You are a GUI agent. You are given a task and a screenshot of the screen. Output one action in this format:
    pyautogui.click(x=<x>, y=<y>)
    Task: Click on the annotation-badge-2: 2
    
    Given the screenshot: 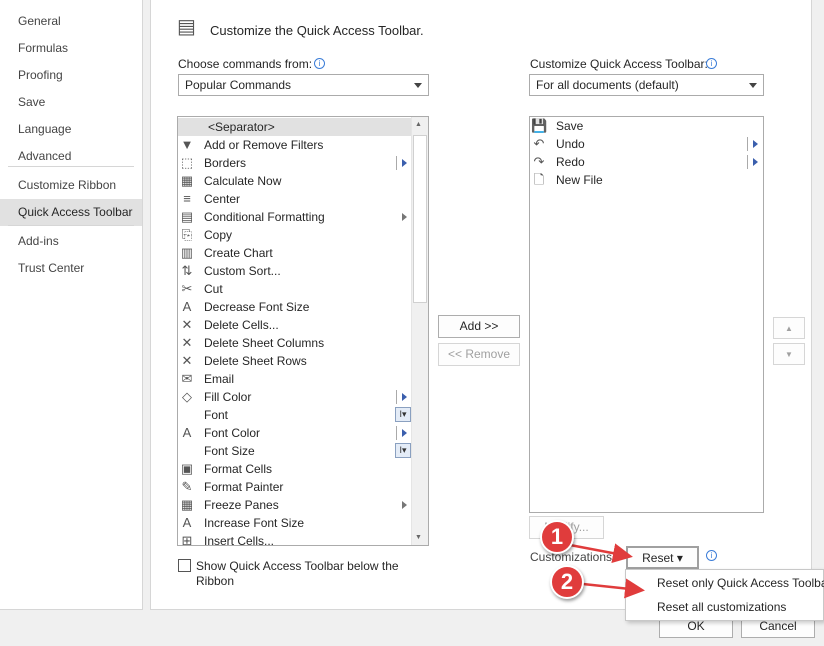 What is the action you would take?
    pyautogui.click(x=567, y=582)
    